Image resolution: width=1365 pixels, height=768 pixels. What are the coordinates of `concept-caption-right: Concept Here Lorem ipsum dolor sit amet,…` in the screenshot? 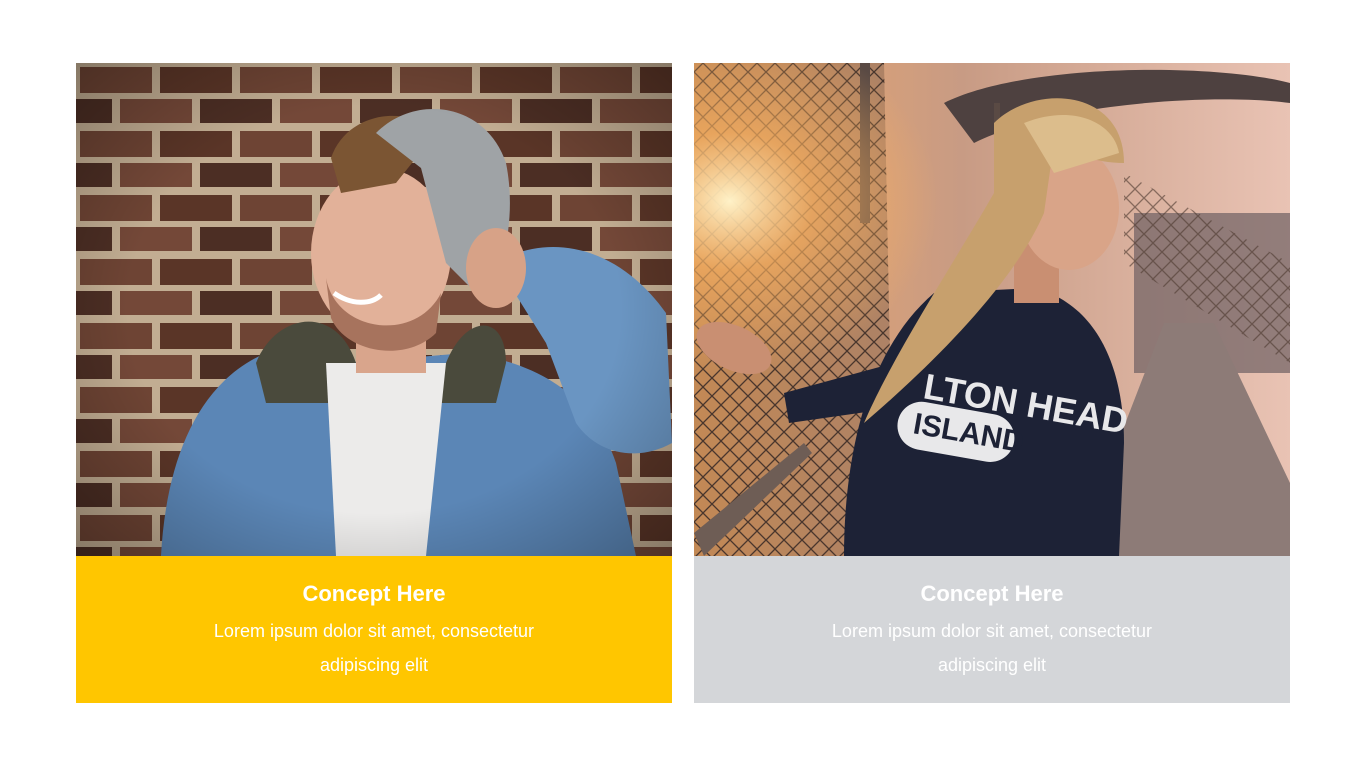 It's located at (992, 629).